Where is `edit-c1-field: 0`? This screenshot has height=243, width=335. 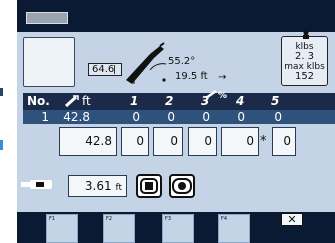 edit-c1-field: 0 is located at coordinates (135, 141).